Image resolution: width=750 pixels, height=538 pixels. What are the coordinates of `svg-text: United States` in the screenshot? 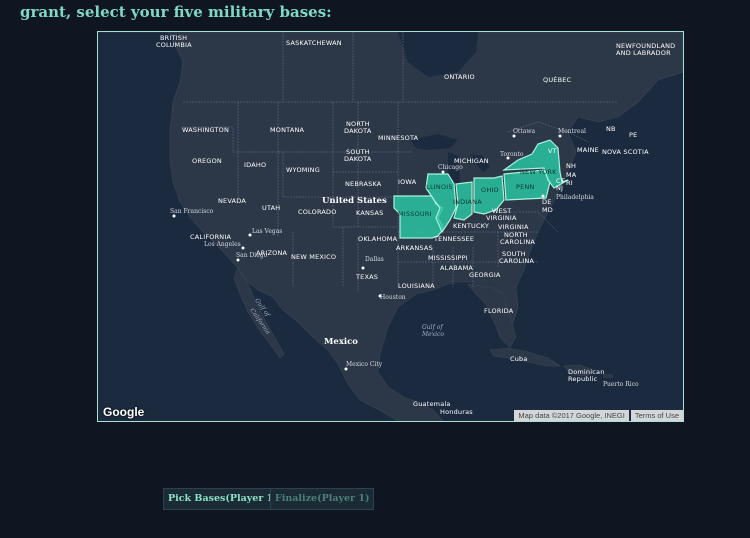 It's located at (354, 201).